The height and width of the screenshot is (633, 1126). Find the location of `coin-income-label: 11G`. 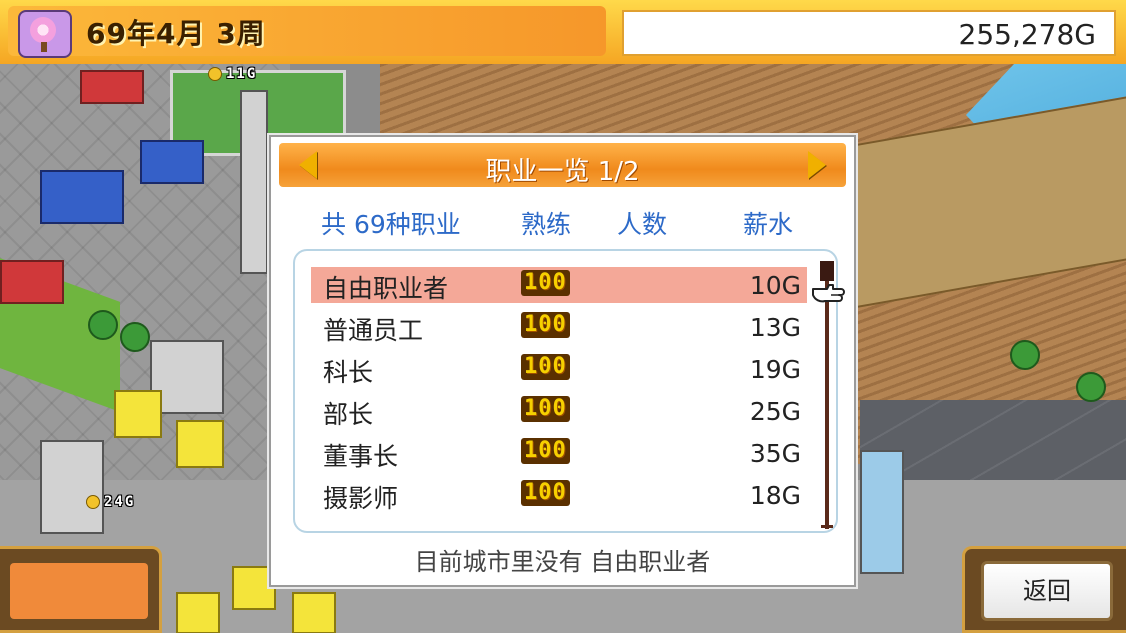

coin-income-label: 11G is located at coordinates (232, 74).